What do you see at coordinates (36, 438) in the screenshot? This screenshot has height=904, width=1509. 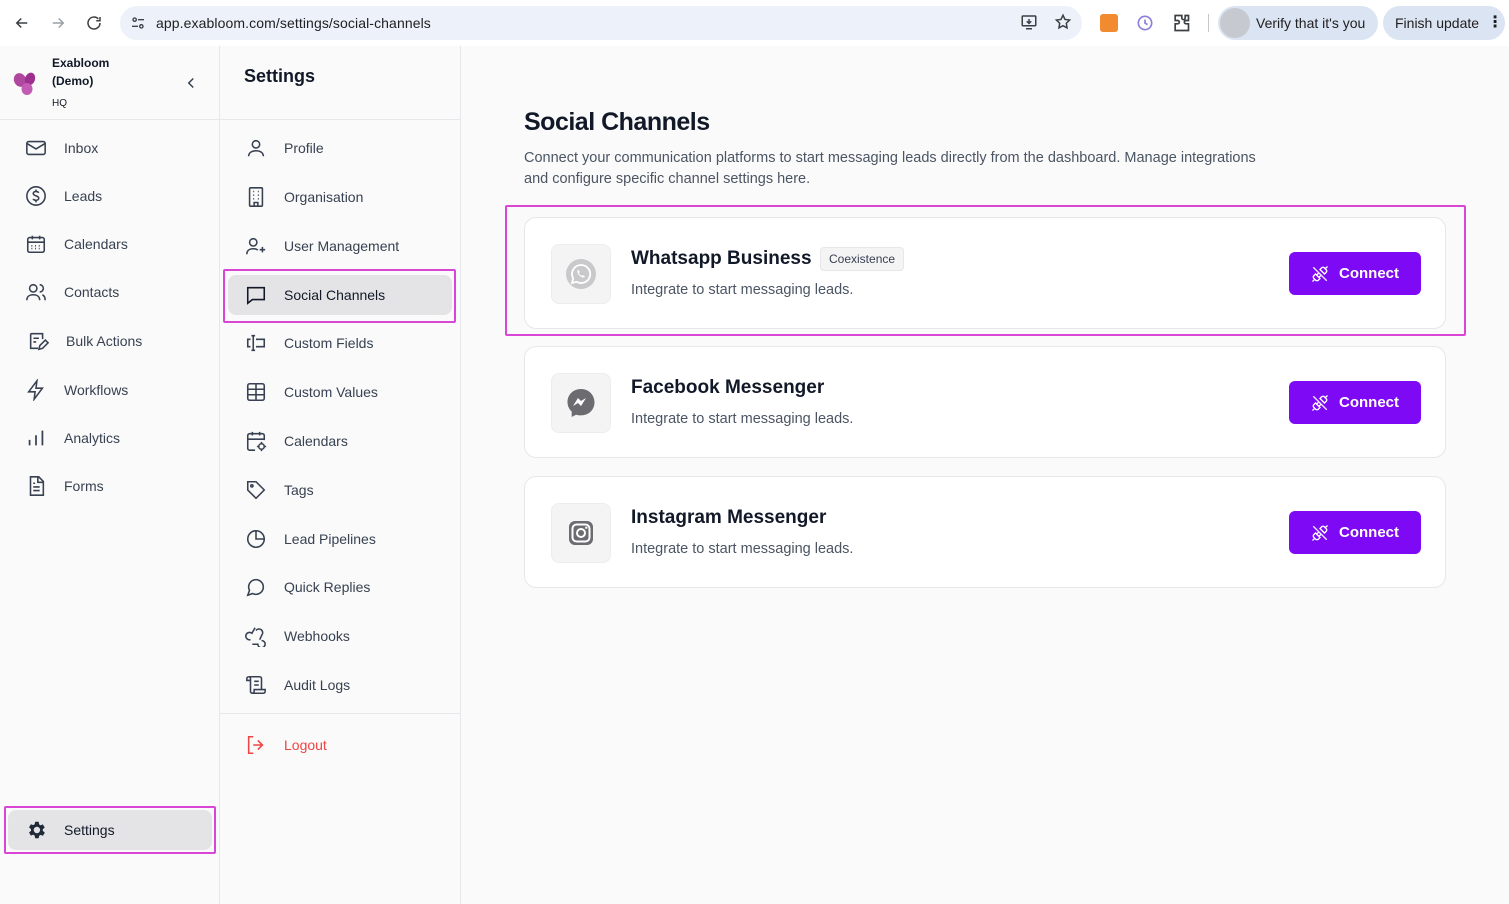 I see `bar-chart-icon` at bounding box center [36, 438].